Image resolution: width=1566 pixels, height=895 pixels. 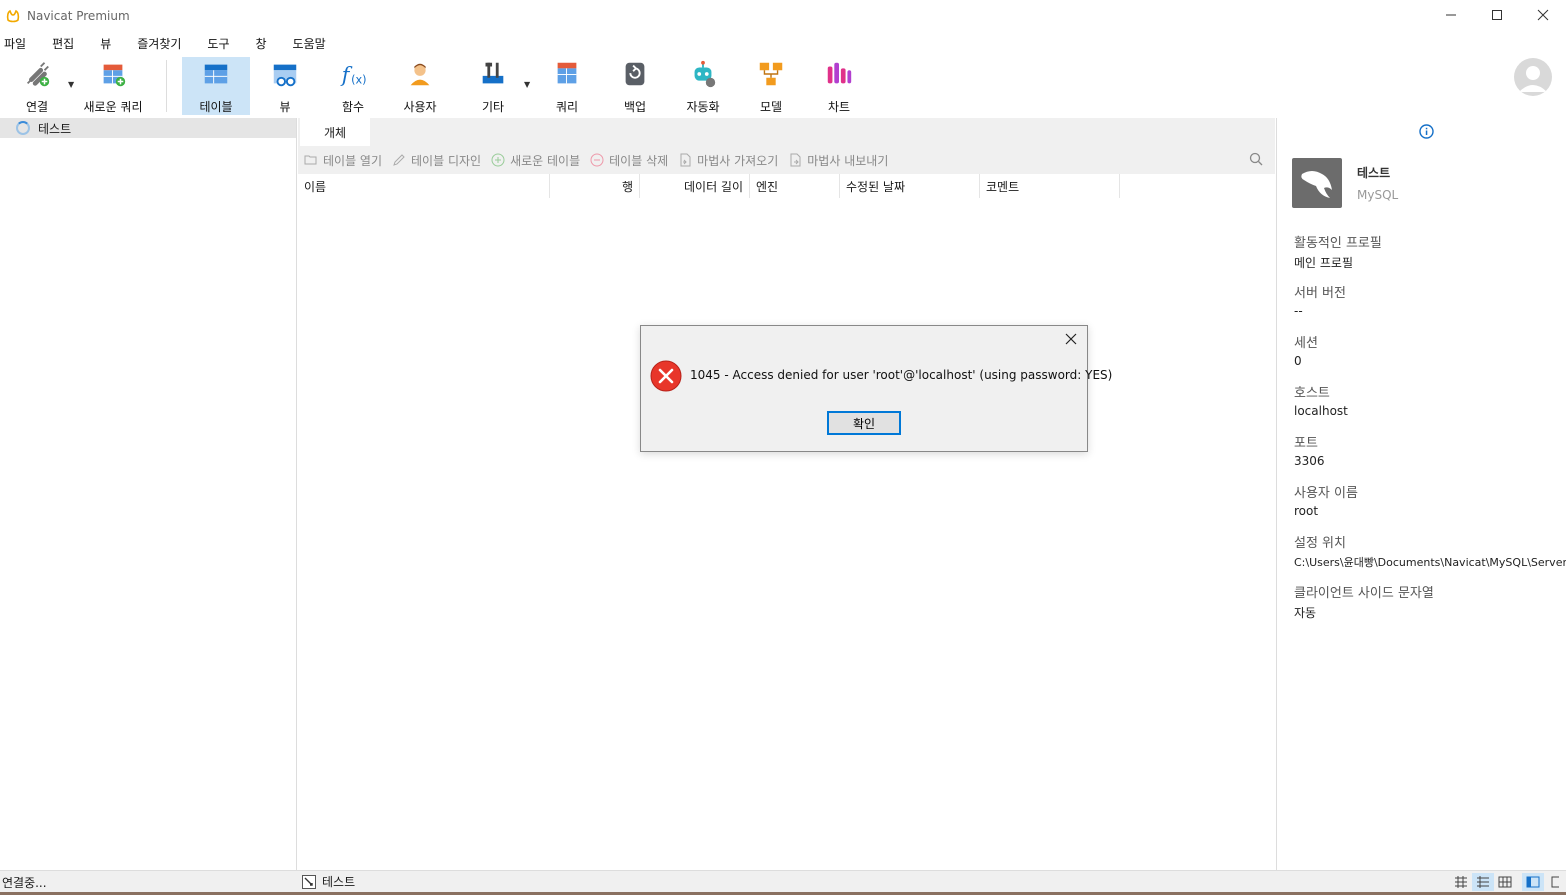 I want to click on connect-label: 연결, so click(x=37, y=107).